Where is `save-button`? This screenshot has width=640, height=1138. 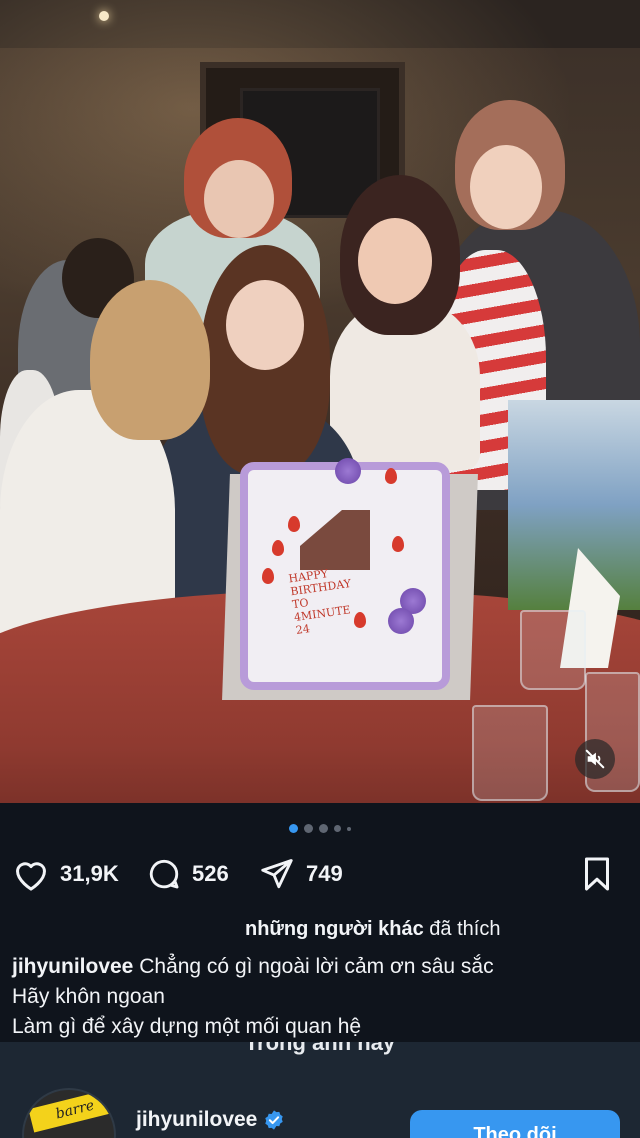 save-button is located at coordinates (597, 874).